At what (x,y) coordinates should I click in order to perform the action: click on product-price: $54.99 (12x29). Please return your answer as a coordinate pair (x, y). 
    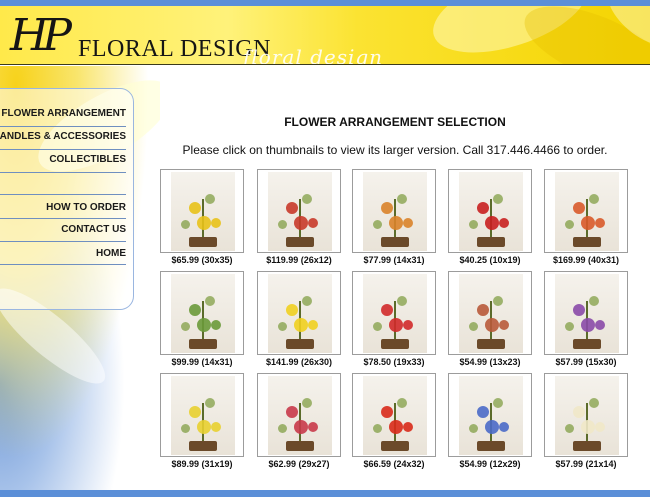
    Looking at the image, I should click on (490, 464).